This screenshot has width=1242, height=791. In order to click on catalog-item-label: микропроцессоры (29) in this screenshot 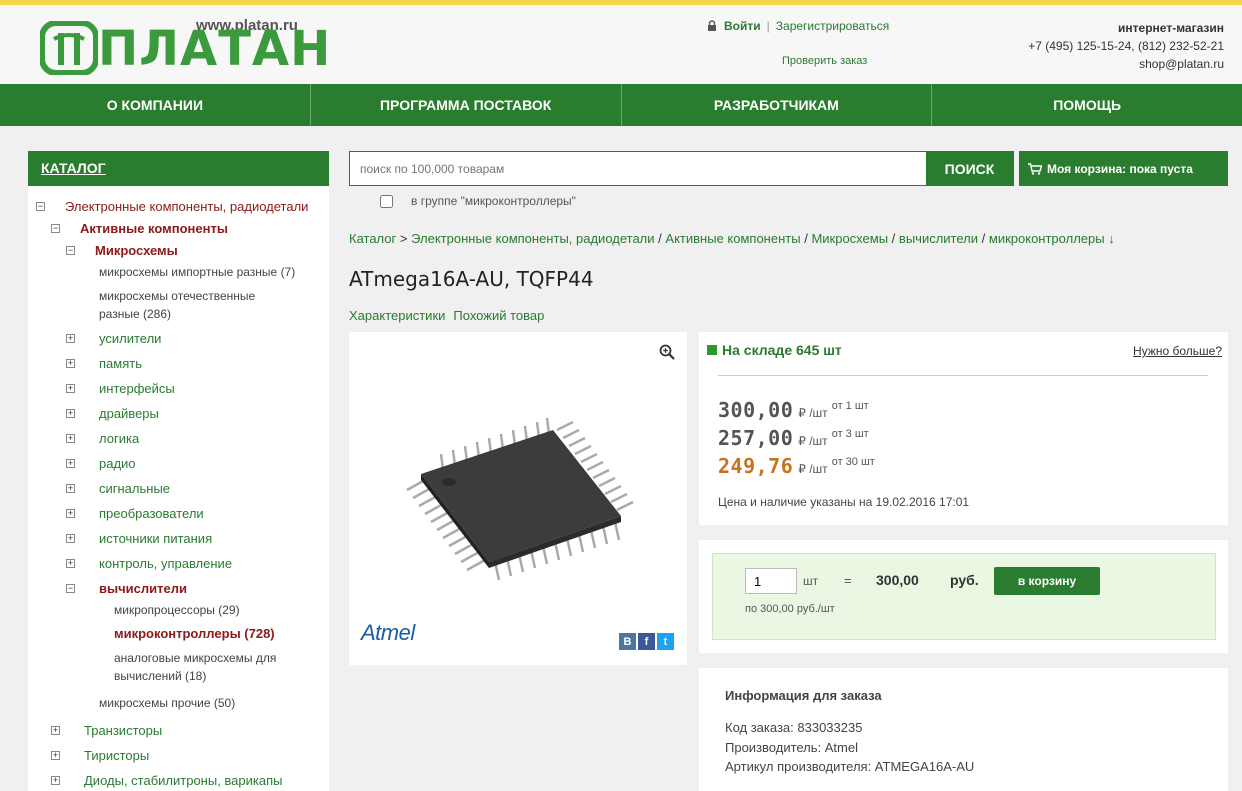, I will do `click(177, 610)`.